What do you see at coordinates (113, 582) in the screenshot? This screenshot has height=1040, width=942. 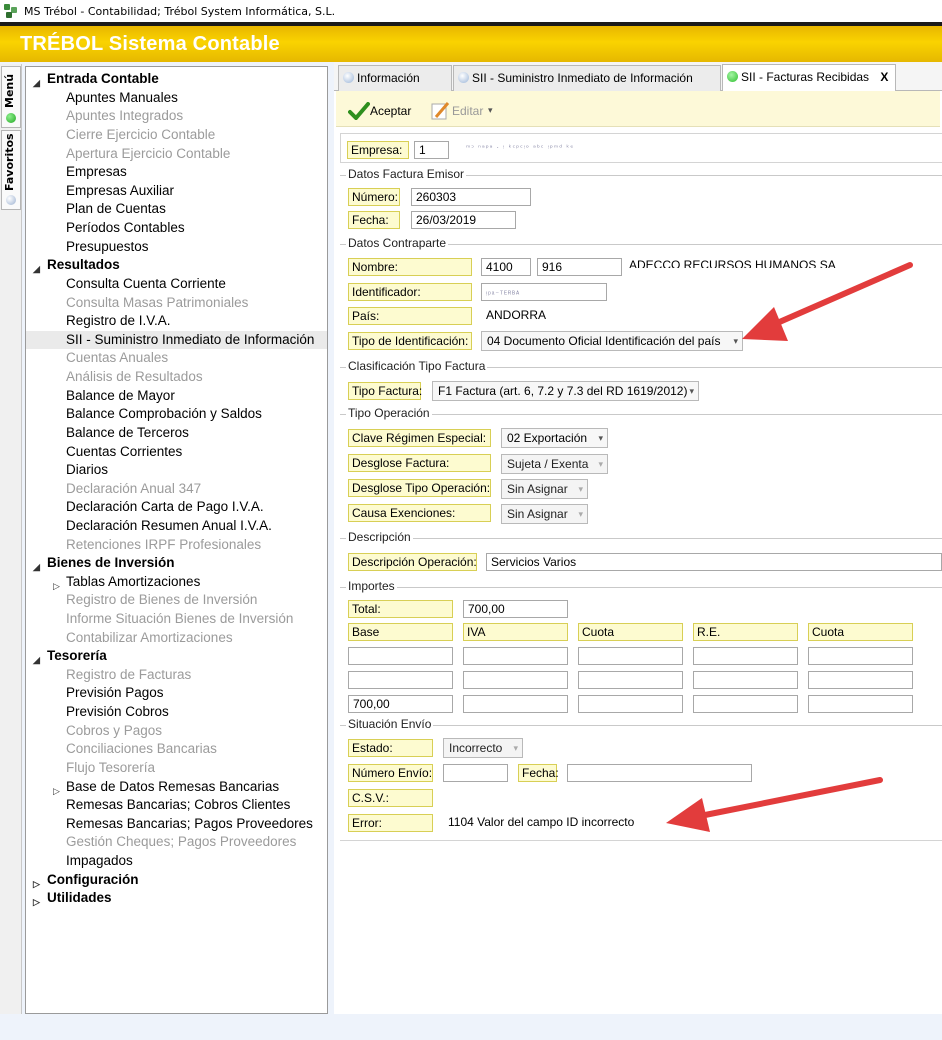 I see `tree-item: ▷ Tablas Amortizaciones` at bounding box center [113, 582].